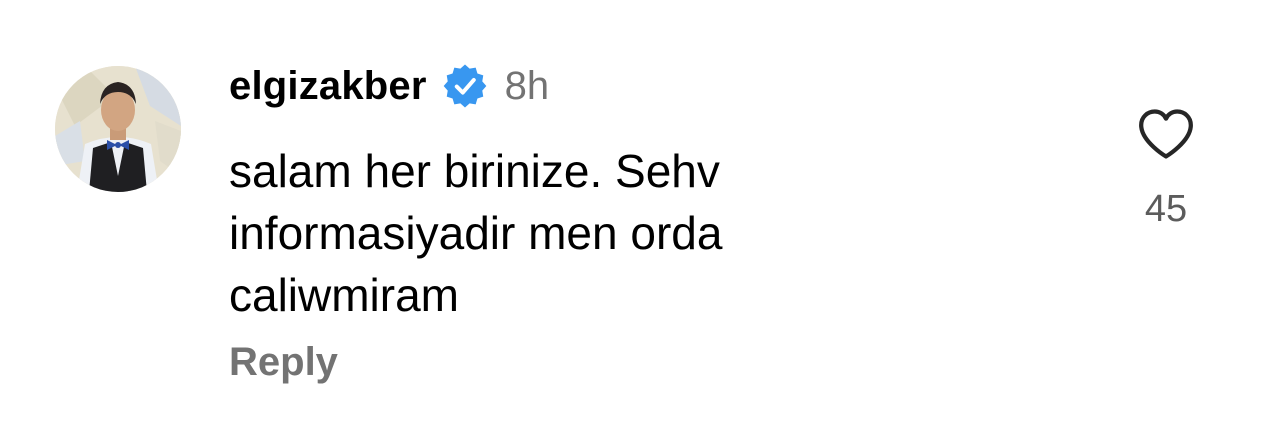 This screenshot has width=1264, height=430. Describe the element at coordinates (474, 171) in the screenshot. I see `comment-text-line: salam her birinize. Sehv` at that location.